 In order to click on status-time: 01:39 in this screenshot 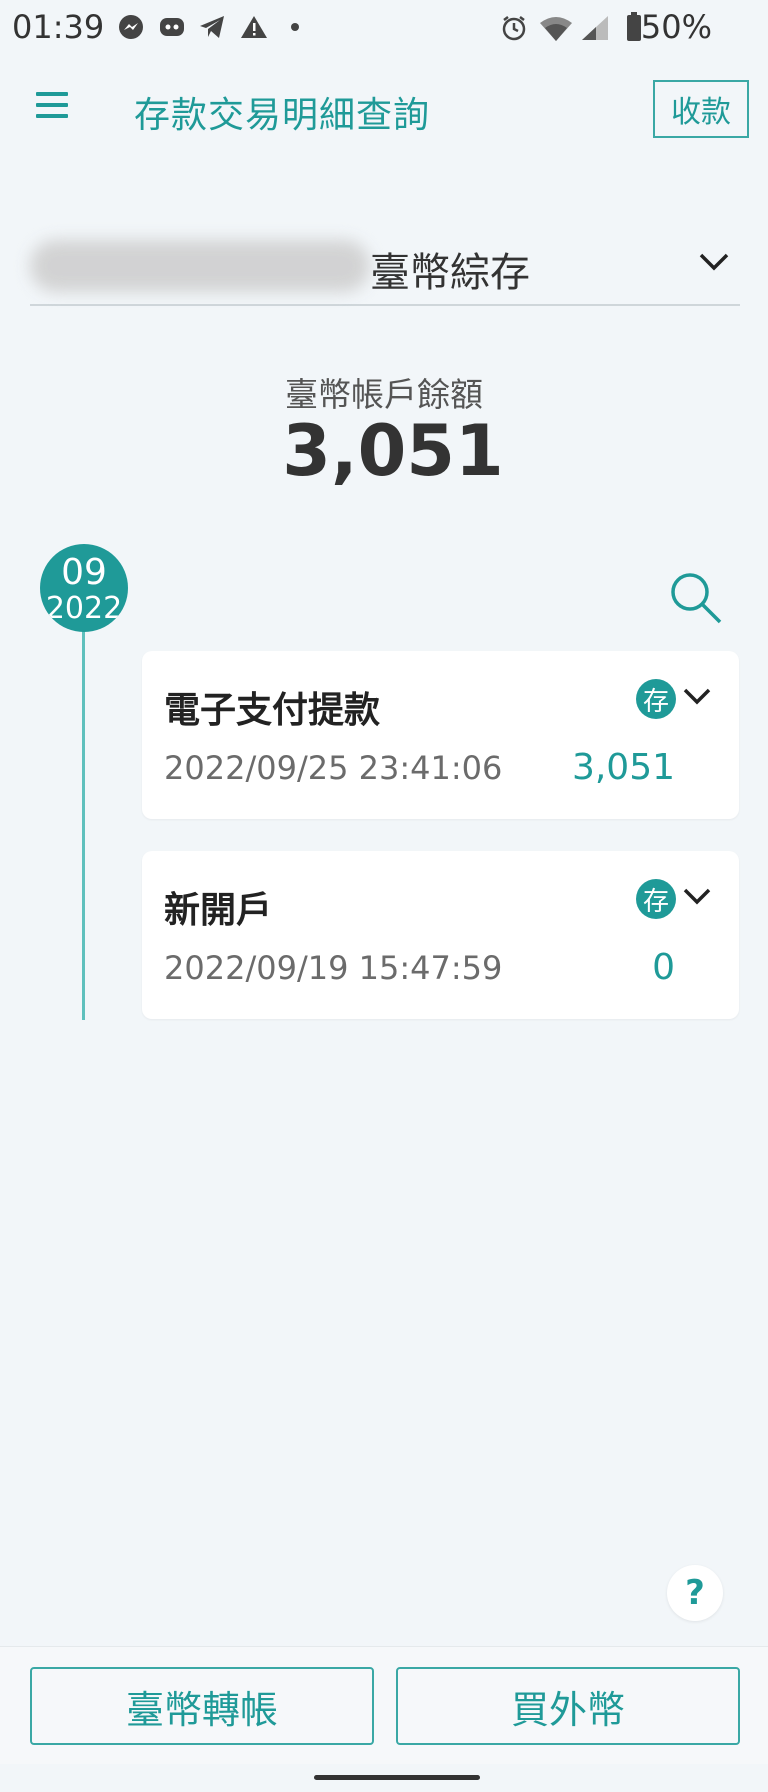, I will do `click(58, 27)`.